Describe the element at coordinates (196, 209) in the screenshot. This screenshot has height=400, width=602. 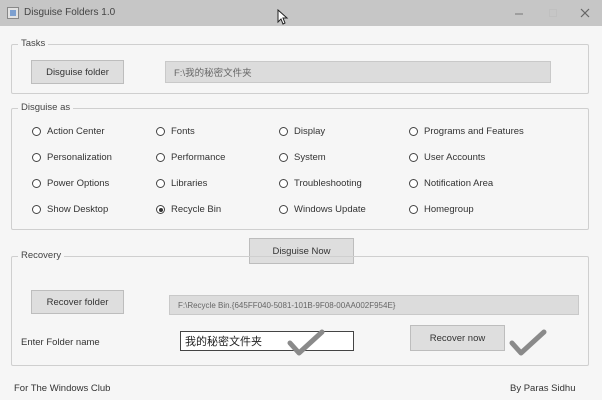
I see `radio-label: Recycle Bin` at that location.